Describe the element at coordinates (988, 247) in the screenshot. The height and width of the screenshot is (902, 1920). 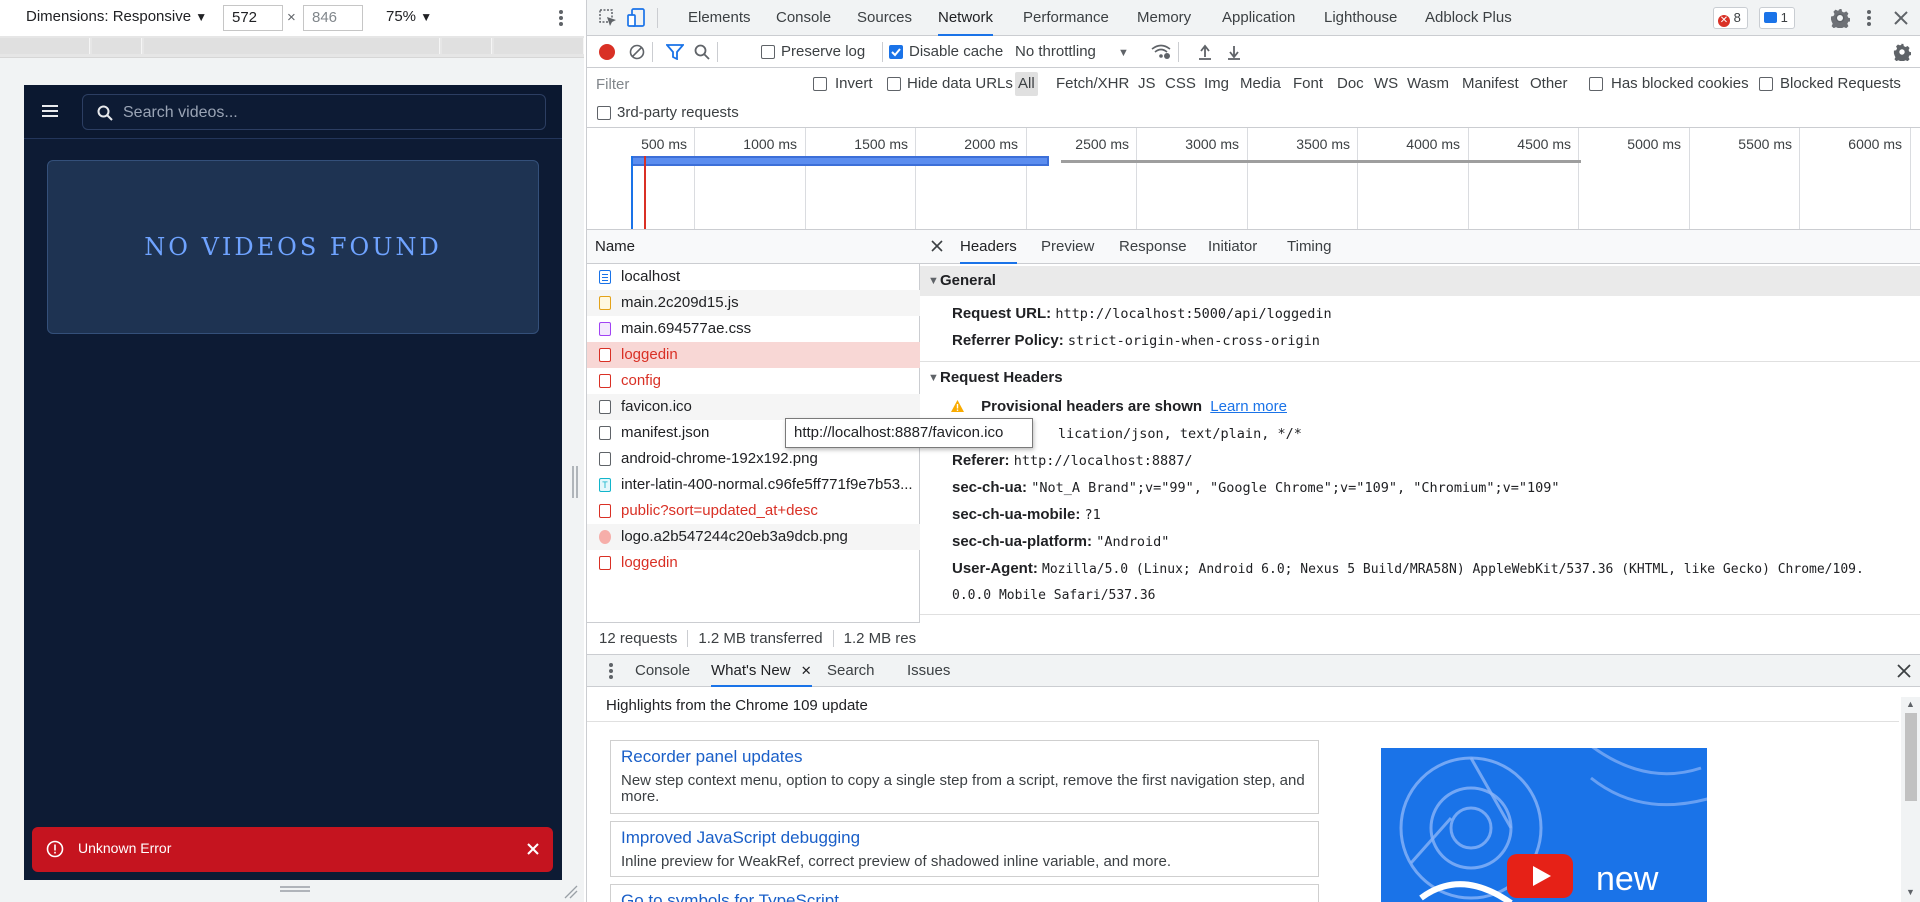
I see `tab-headers: Headers` at that location.